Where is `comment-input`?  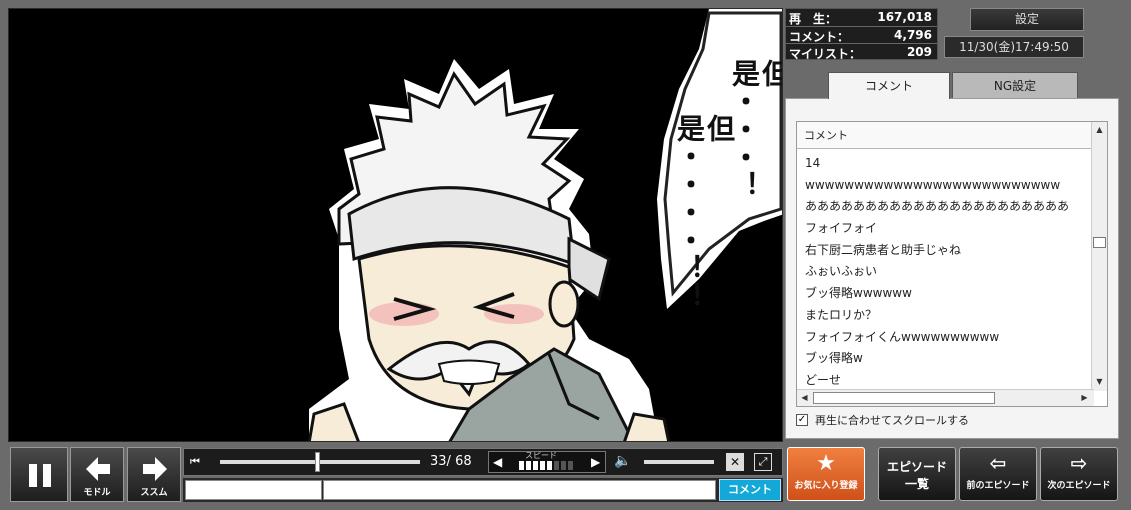
comment-input is located at coordinates (519, 490).